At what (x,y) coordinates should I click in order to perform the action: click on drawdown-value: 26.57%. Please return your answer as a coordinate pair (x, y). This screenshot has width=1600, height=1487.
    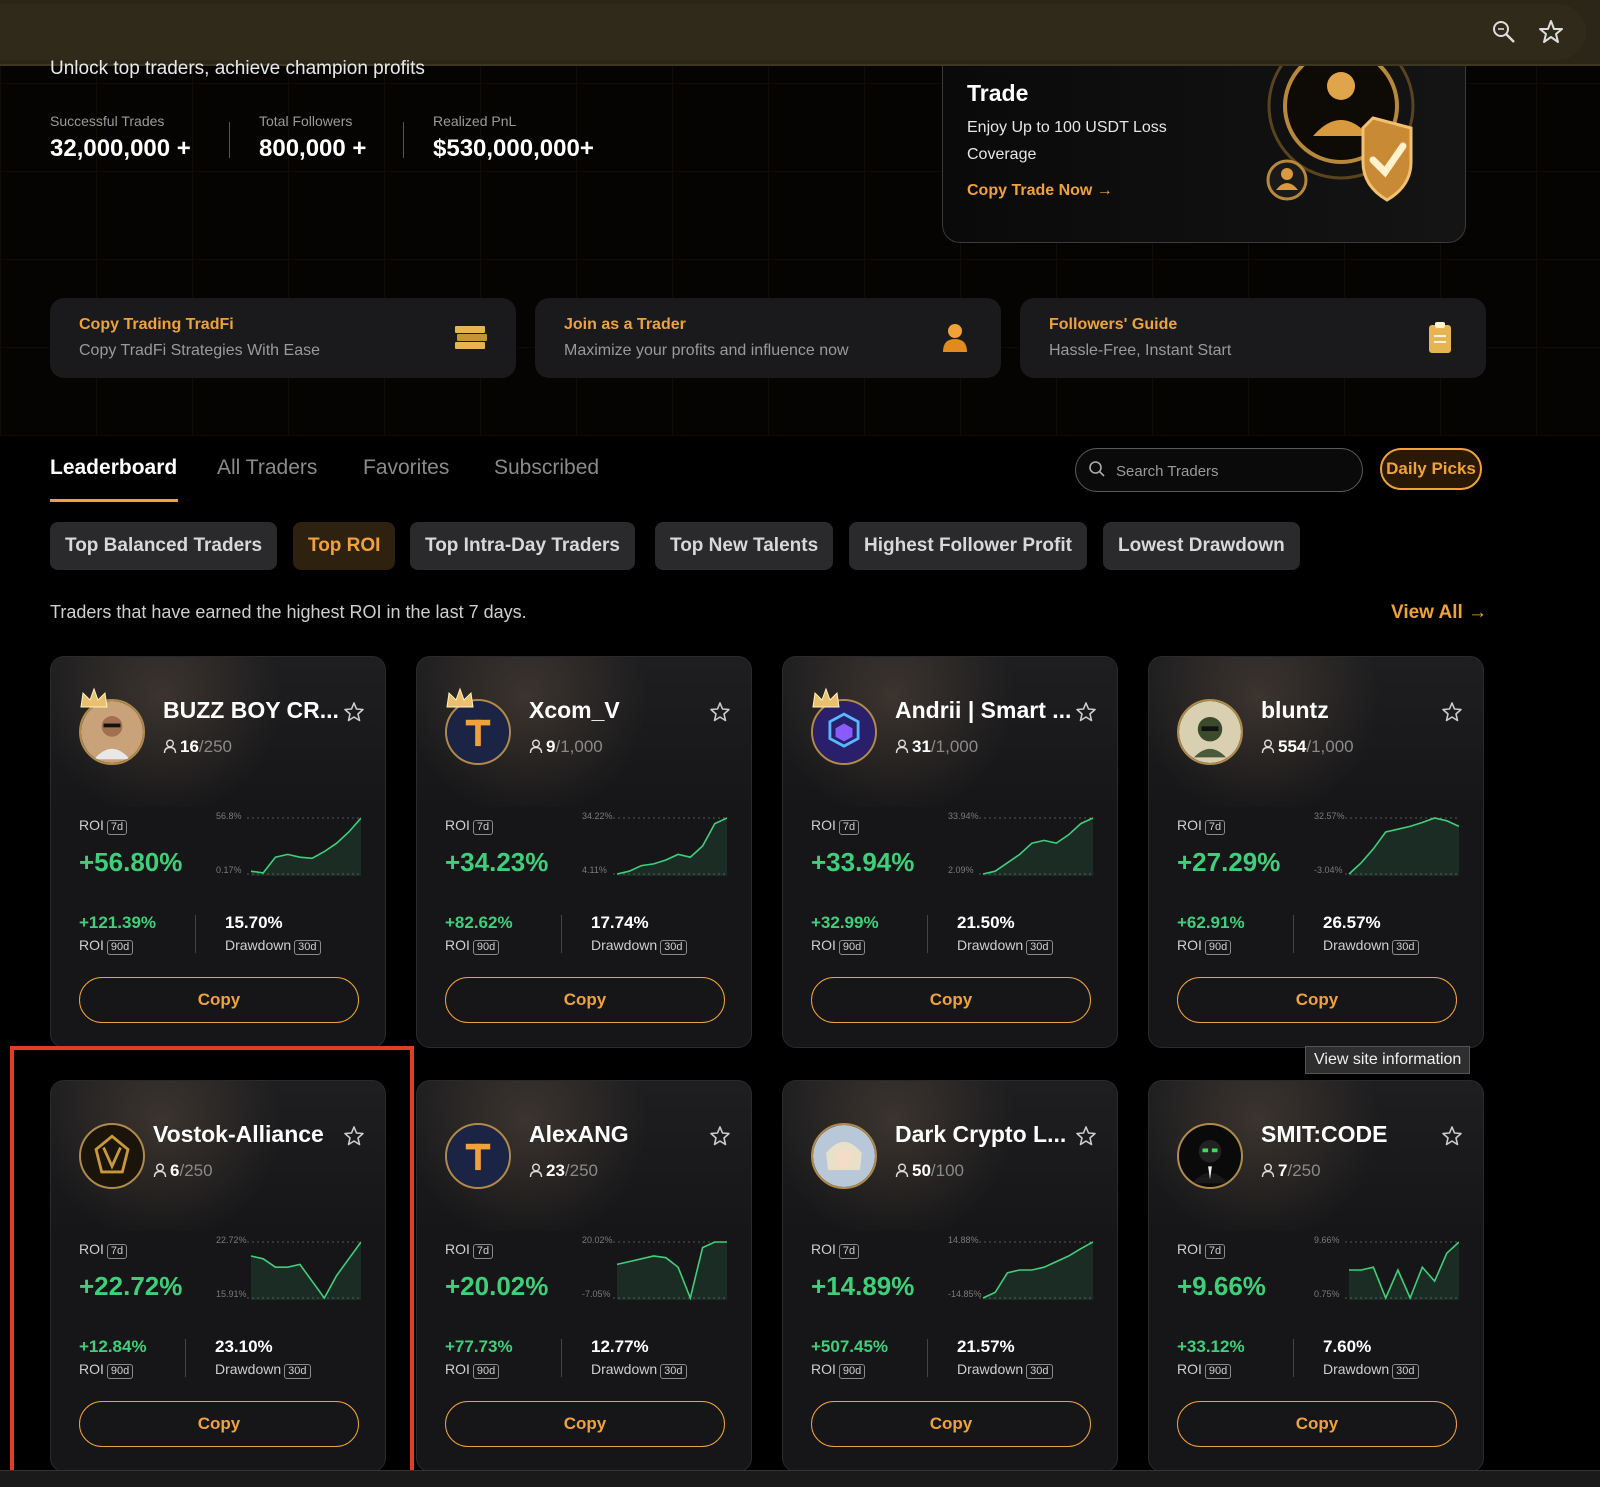
    Looking at the image, I should click on (1352, 922).